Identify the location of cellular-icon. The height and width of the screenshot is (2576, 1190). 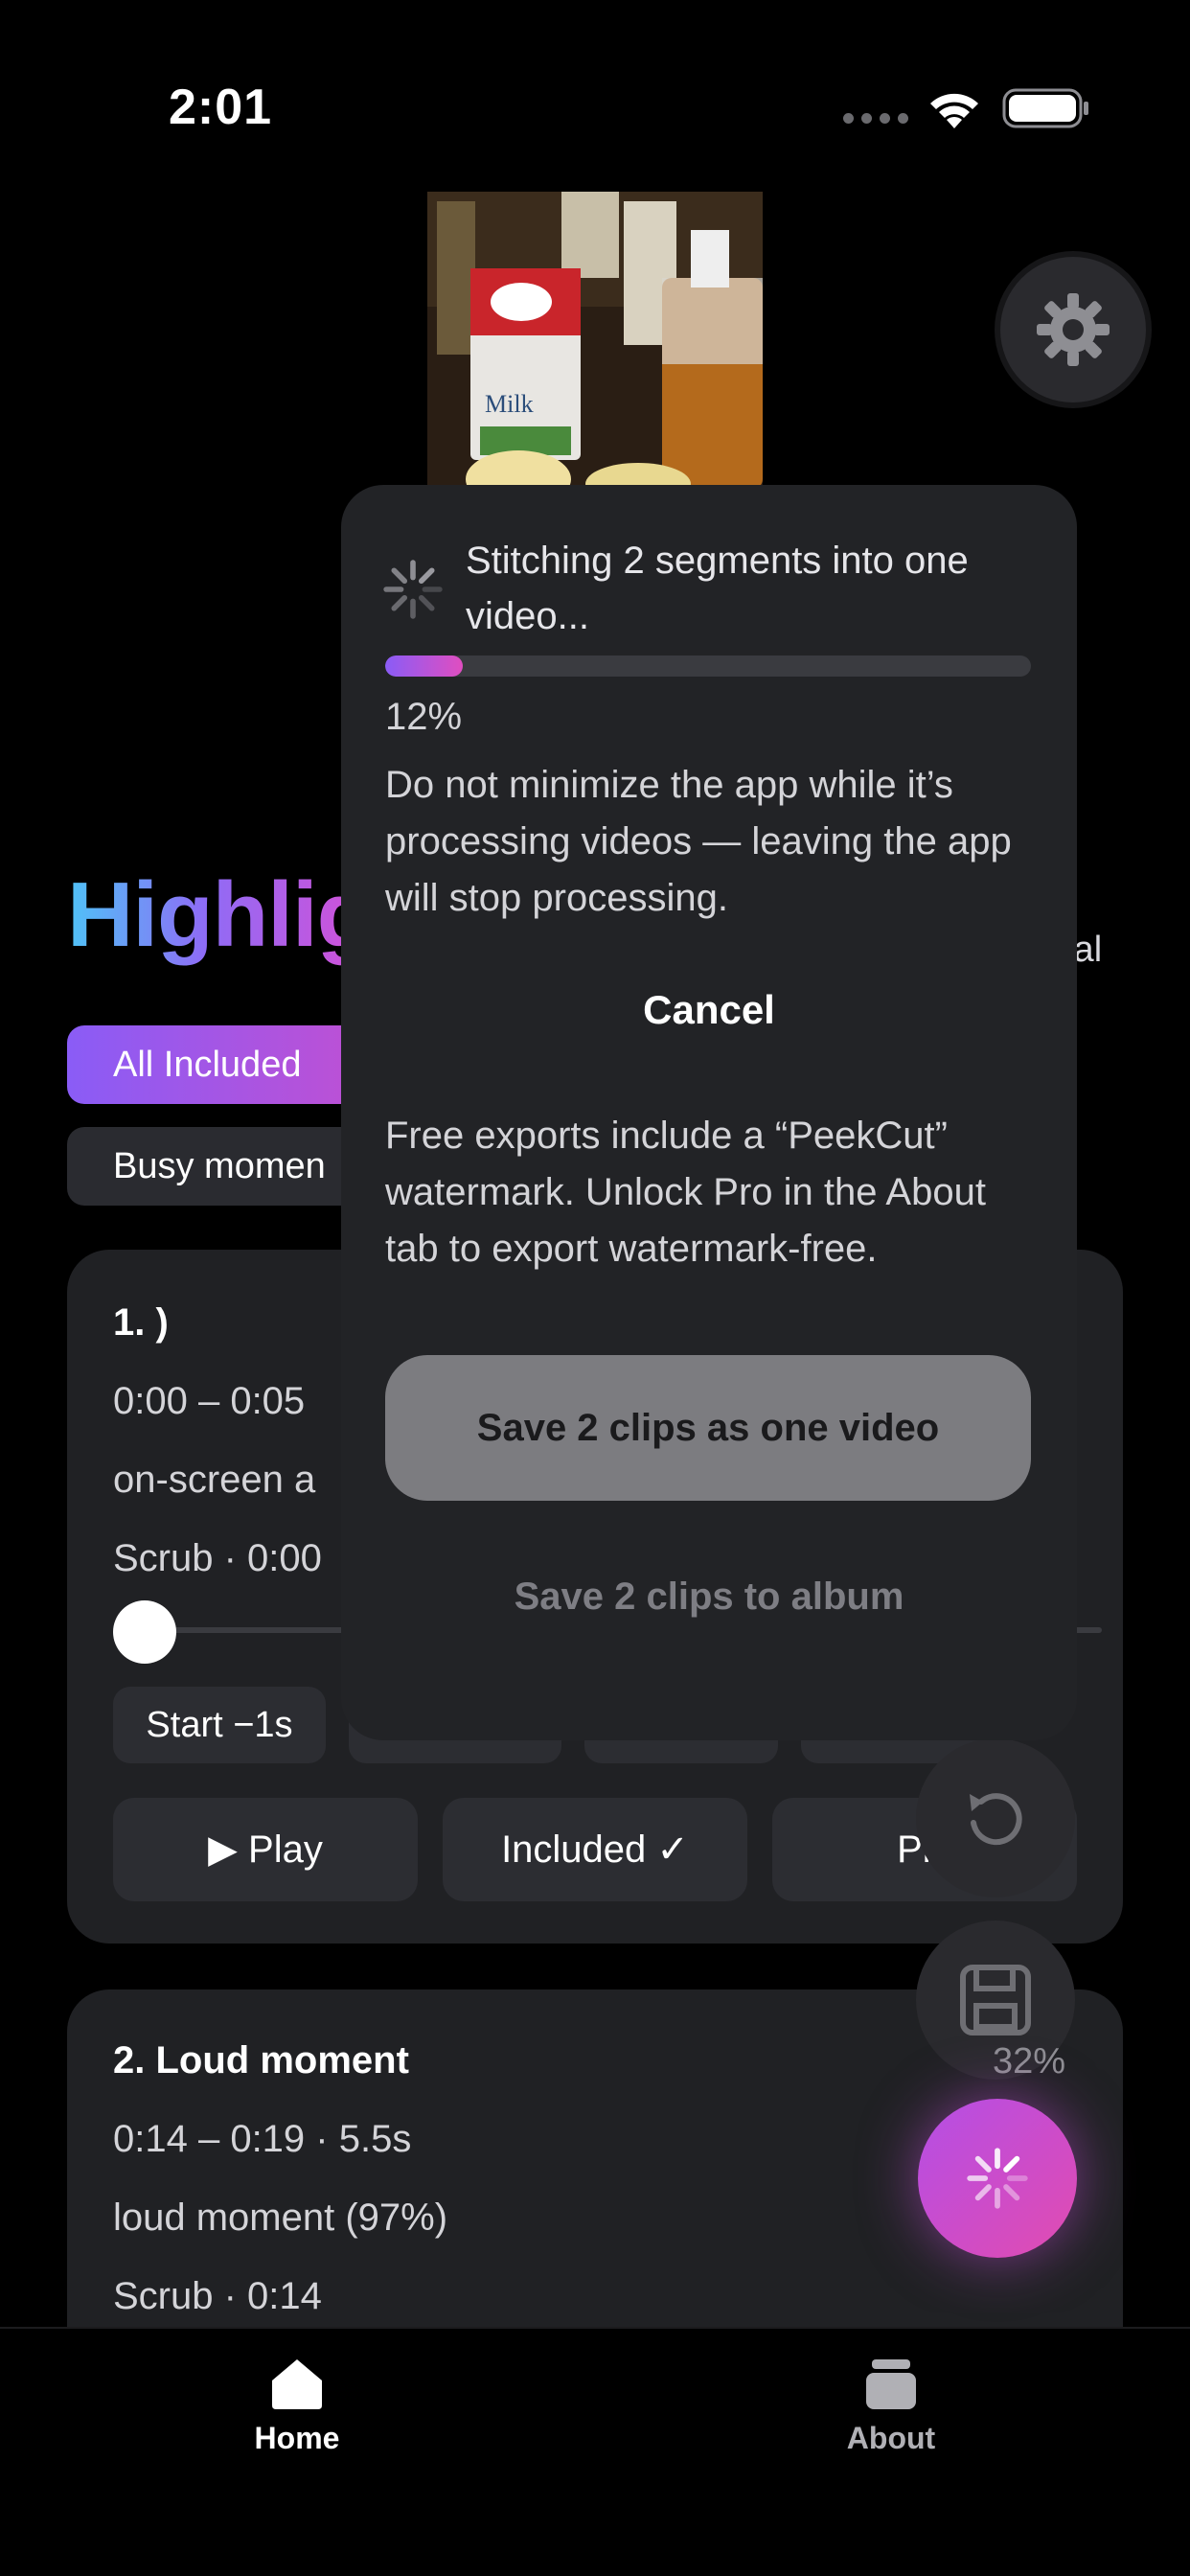
(876, 120).